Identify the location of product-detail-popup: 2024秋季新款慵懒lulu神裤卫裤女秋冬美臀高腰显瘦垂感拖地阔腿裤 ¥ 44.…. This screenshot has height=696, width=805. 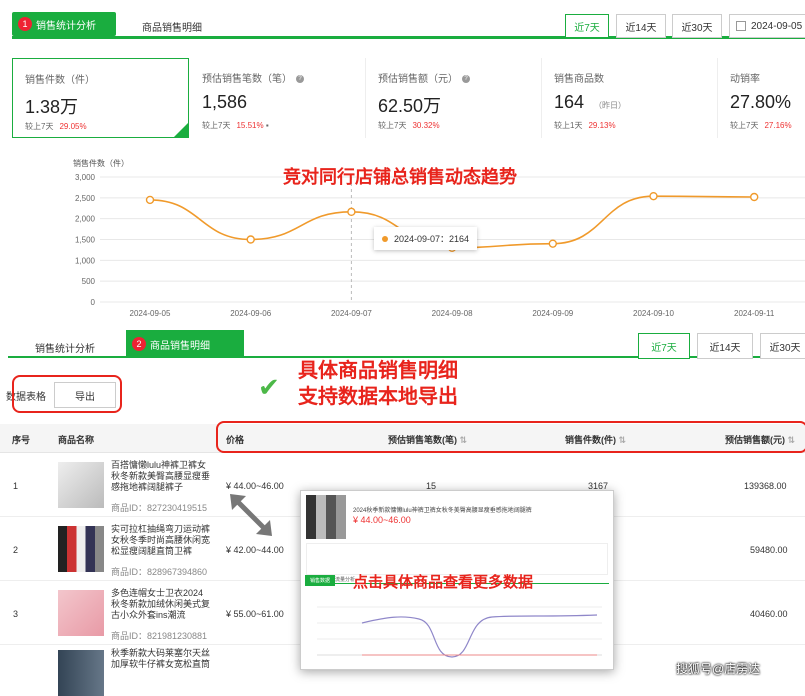
(457, 580).